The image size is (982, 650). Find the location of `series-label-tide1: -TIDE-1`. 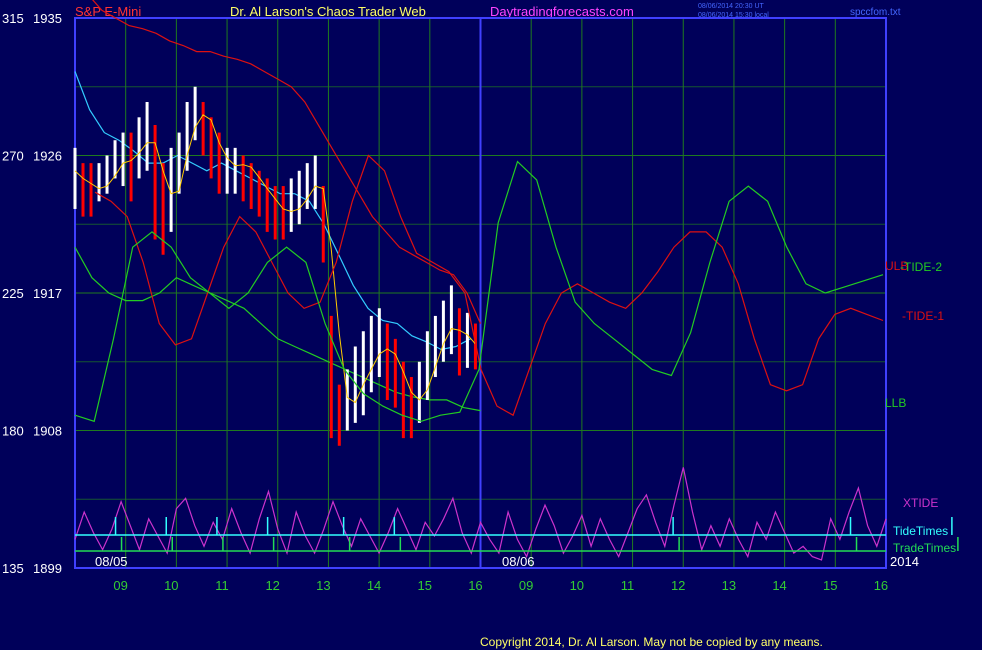

series-label-tide1: -TIDE-1 is located at coordinates (923, 316).